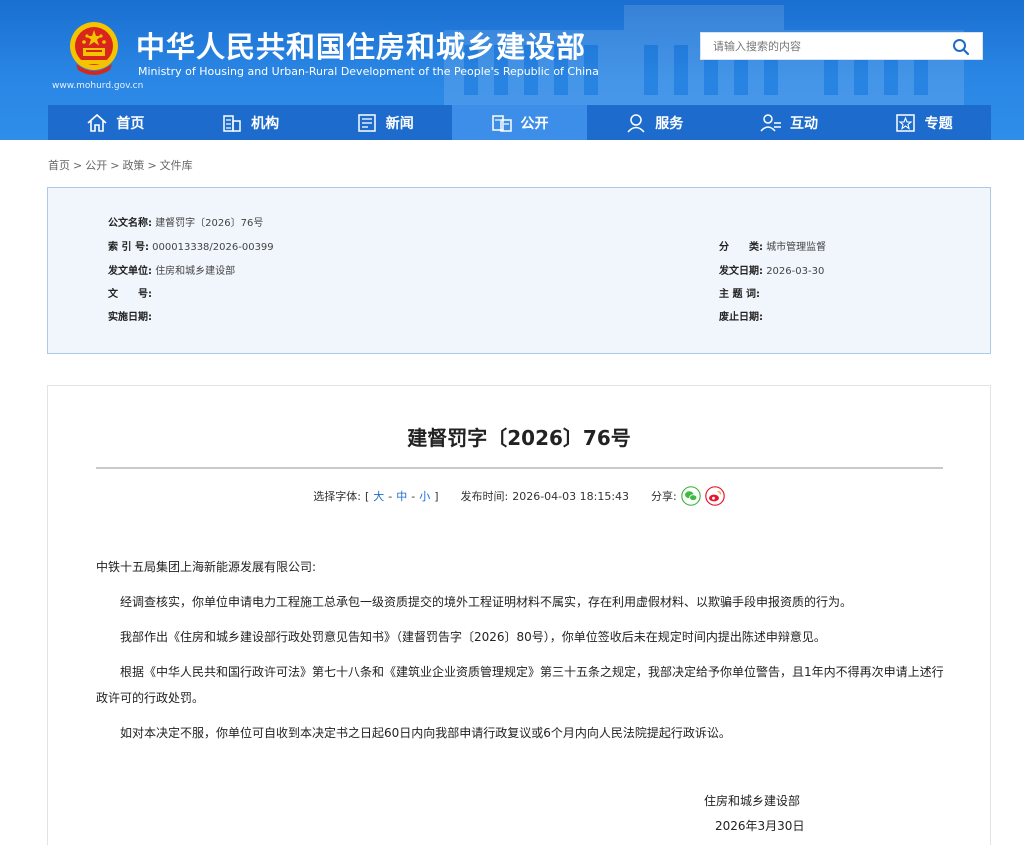  What do you see at coordinates (96, 165) in the screenshot?
I see `breadcrumb-public: 公开` at bounding box center [96, 165].